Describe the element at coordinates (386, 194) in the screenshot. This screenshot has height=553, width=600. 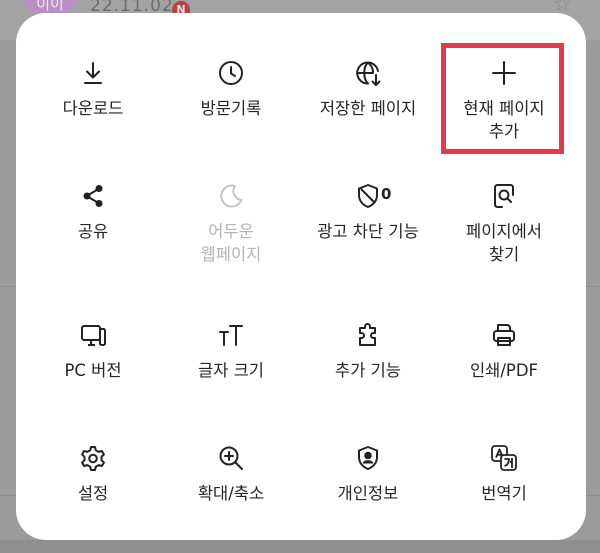
I see `ad-block-count: 0` at that location.